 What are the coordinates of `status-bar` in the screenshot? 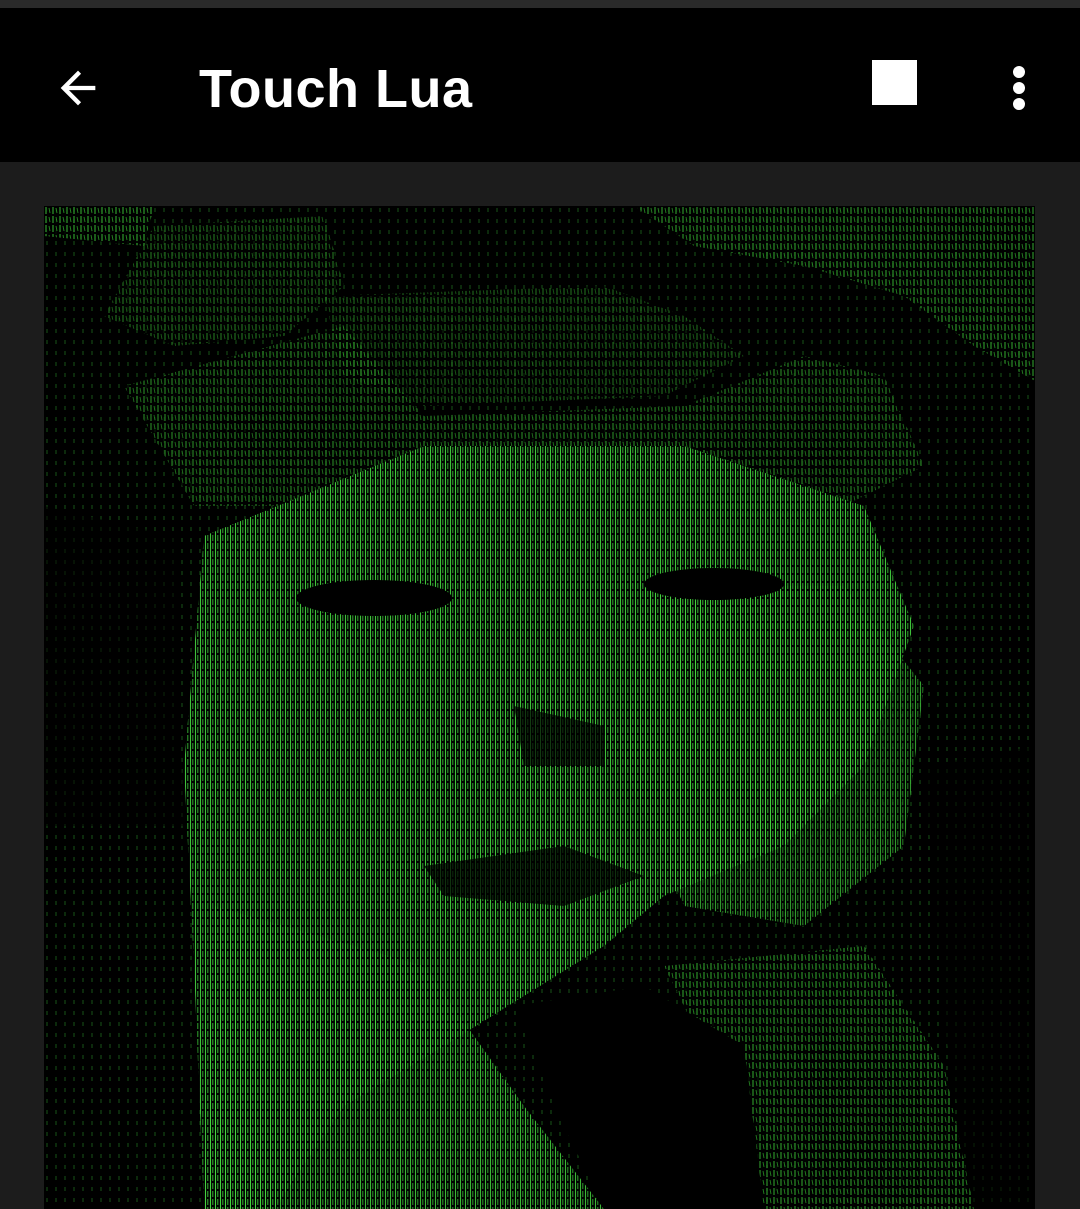 It's located at (540, 4).